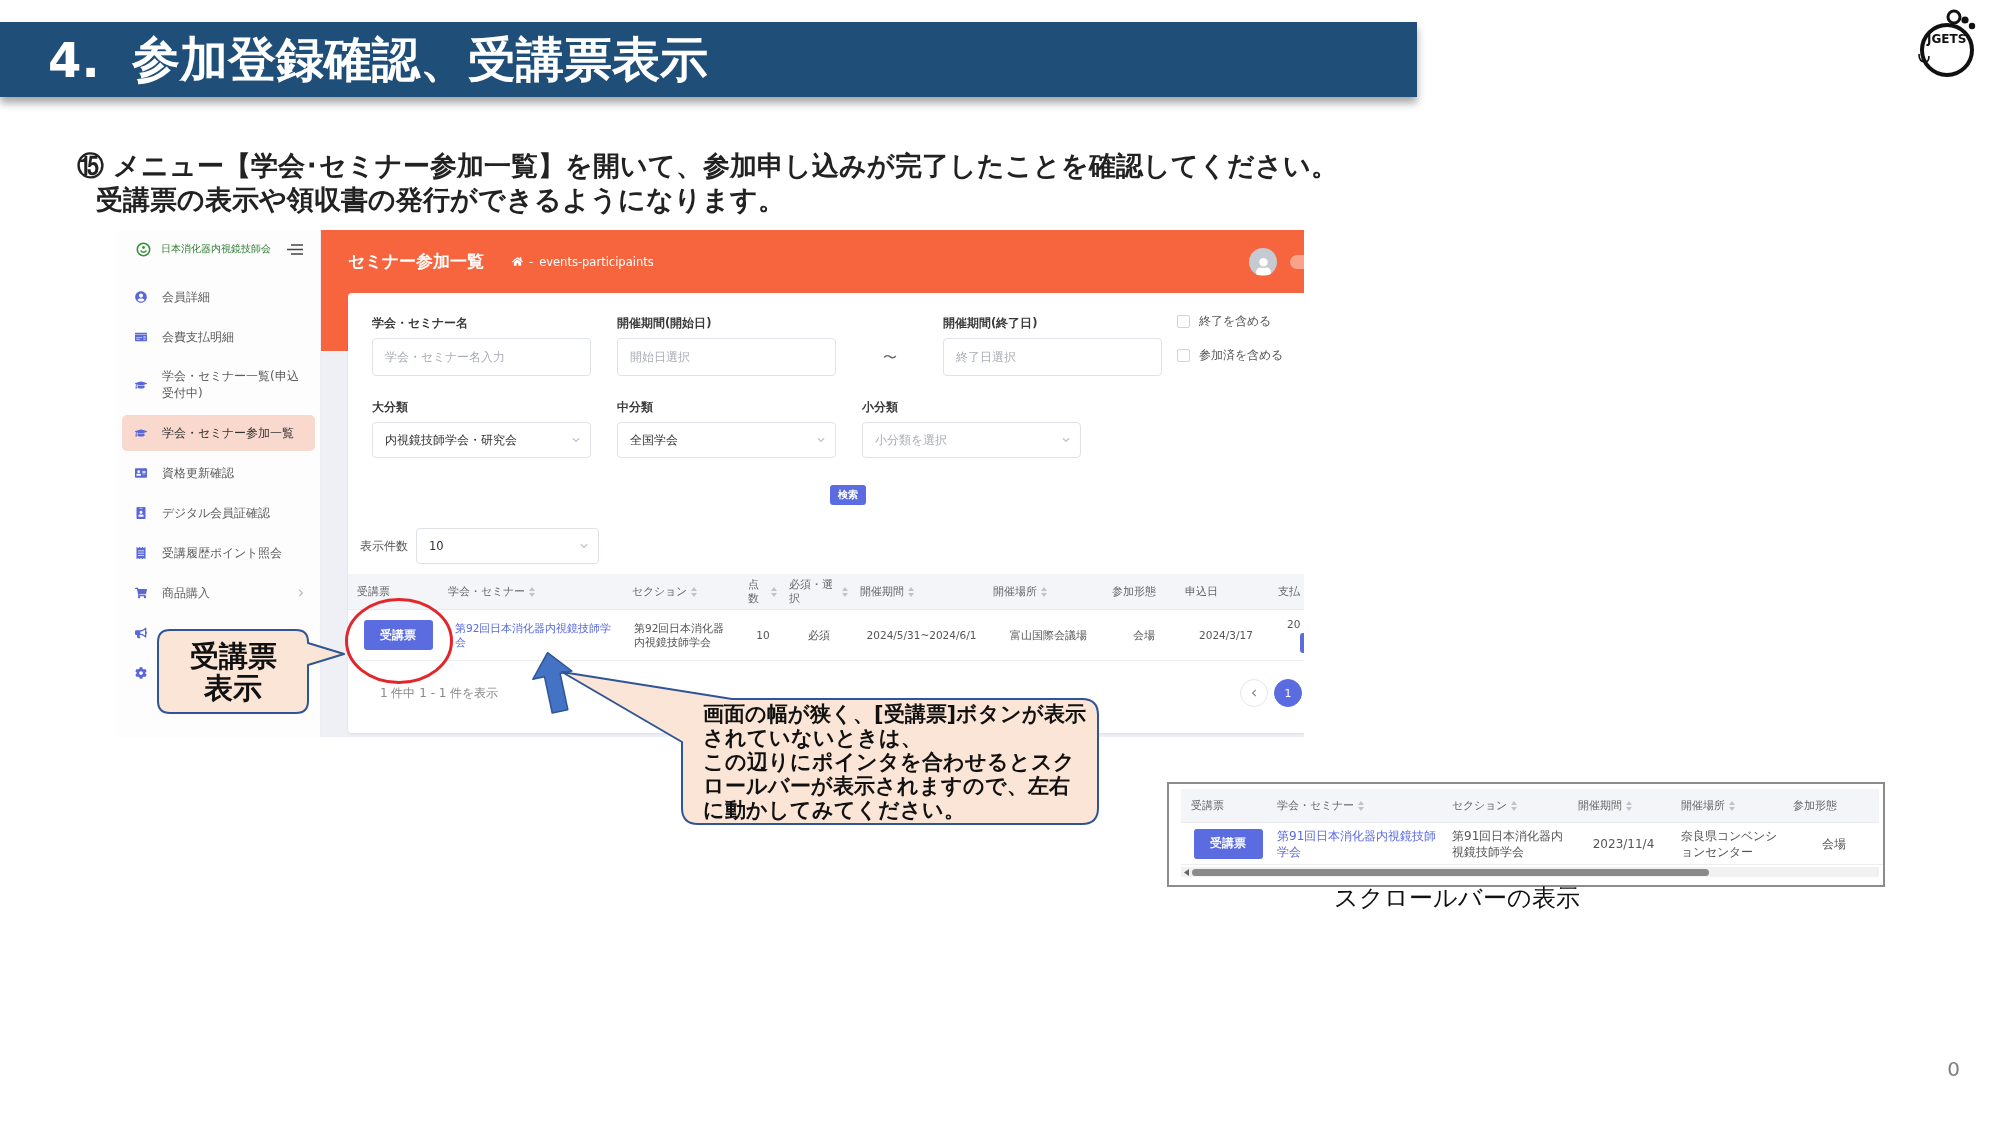 This screenshot has height=1125, width=2000. What do you see at coordinates (537, 635) in the screenshot?
I see `seminar-link: 第92回日本消化器内視鏡技師学会` at bounding box center [537, 635].